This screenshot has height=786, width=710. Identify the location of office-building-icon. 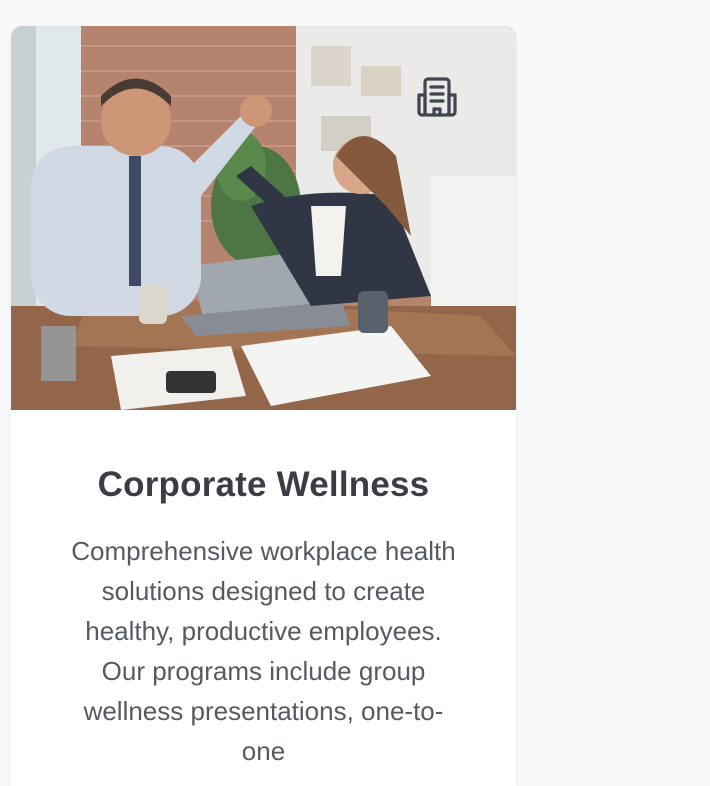
(437, 97).